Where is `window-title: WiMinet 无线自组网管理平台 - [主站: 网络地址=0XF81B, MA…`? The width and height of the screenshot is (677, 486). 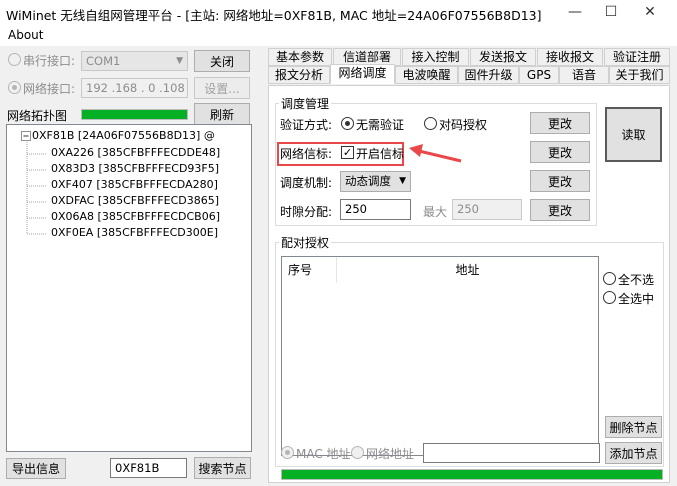
window-title: WiMinet 无线自组网管理平台 - [主站: 网络地址=0XF81B, MA… is located at coordinates (274, 15).